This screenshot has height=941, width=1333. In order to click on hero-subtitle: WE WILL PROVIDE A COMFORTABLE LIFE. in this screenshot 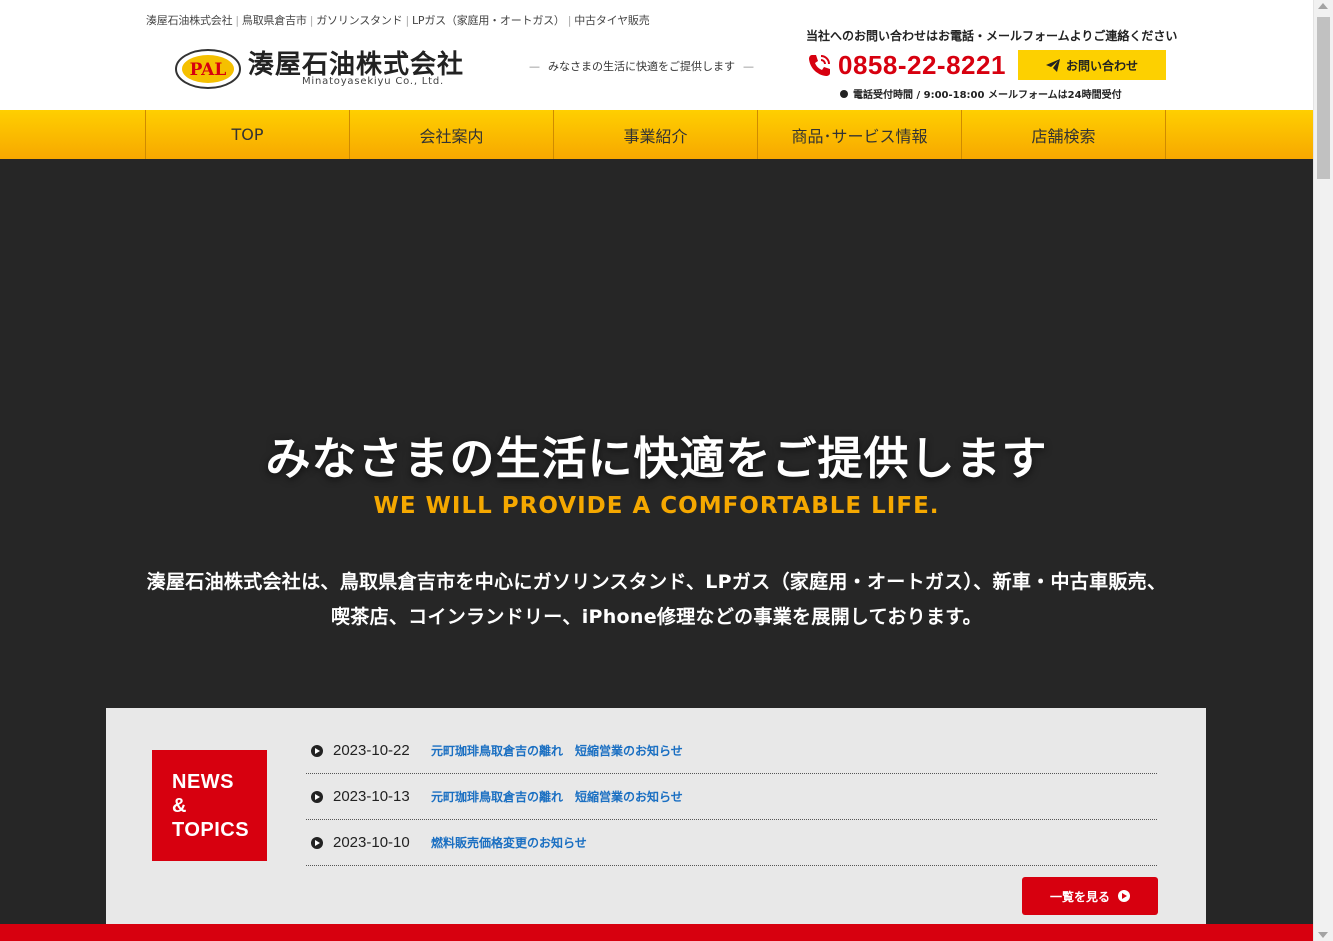, I will do `click(656, 506)`.